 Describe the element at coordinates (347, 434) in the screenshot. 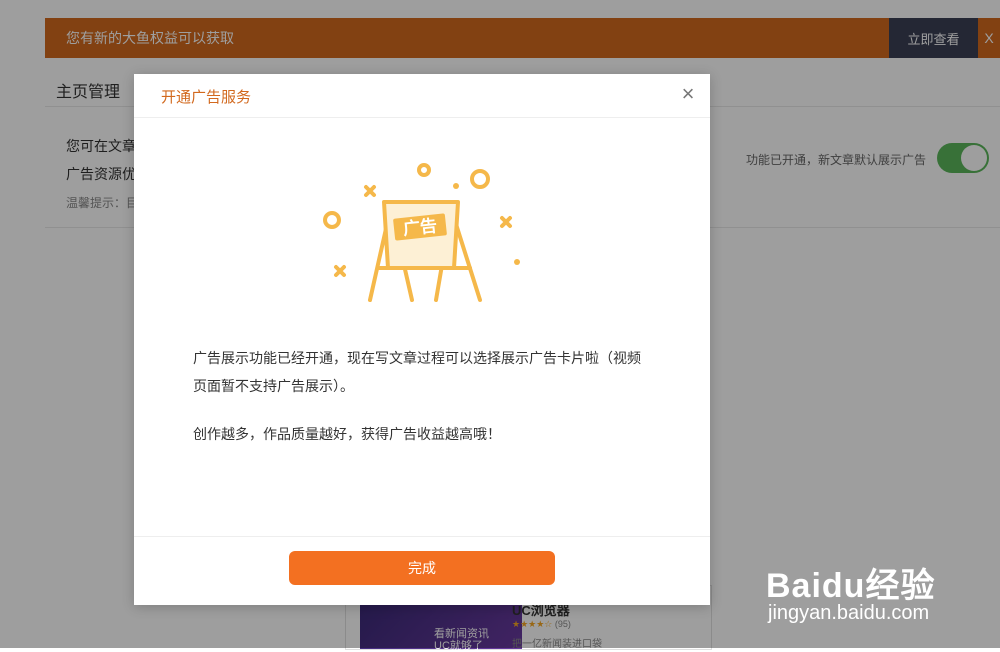

I see `dialog-paragraph-2: 创作越多，作品质量越好，获得广告收益越高哦！` at that location.